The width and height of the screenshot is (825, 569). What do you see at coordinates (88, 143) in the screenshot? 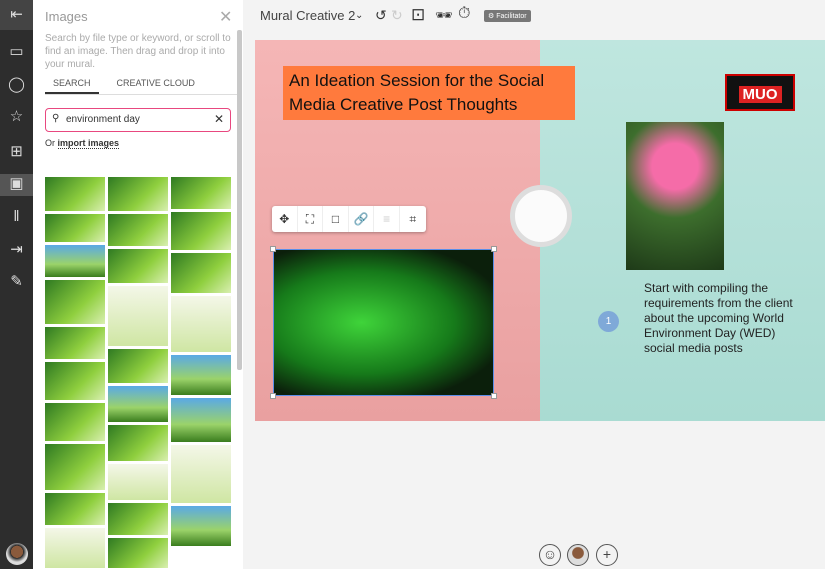
I see `import-images-link: import images` at bounding box center [88, 143].